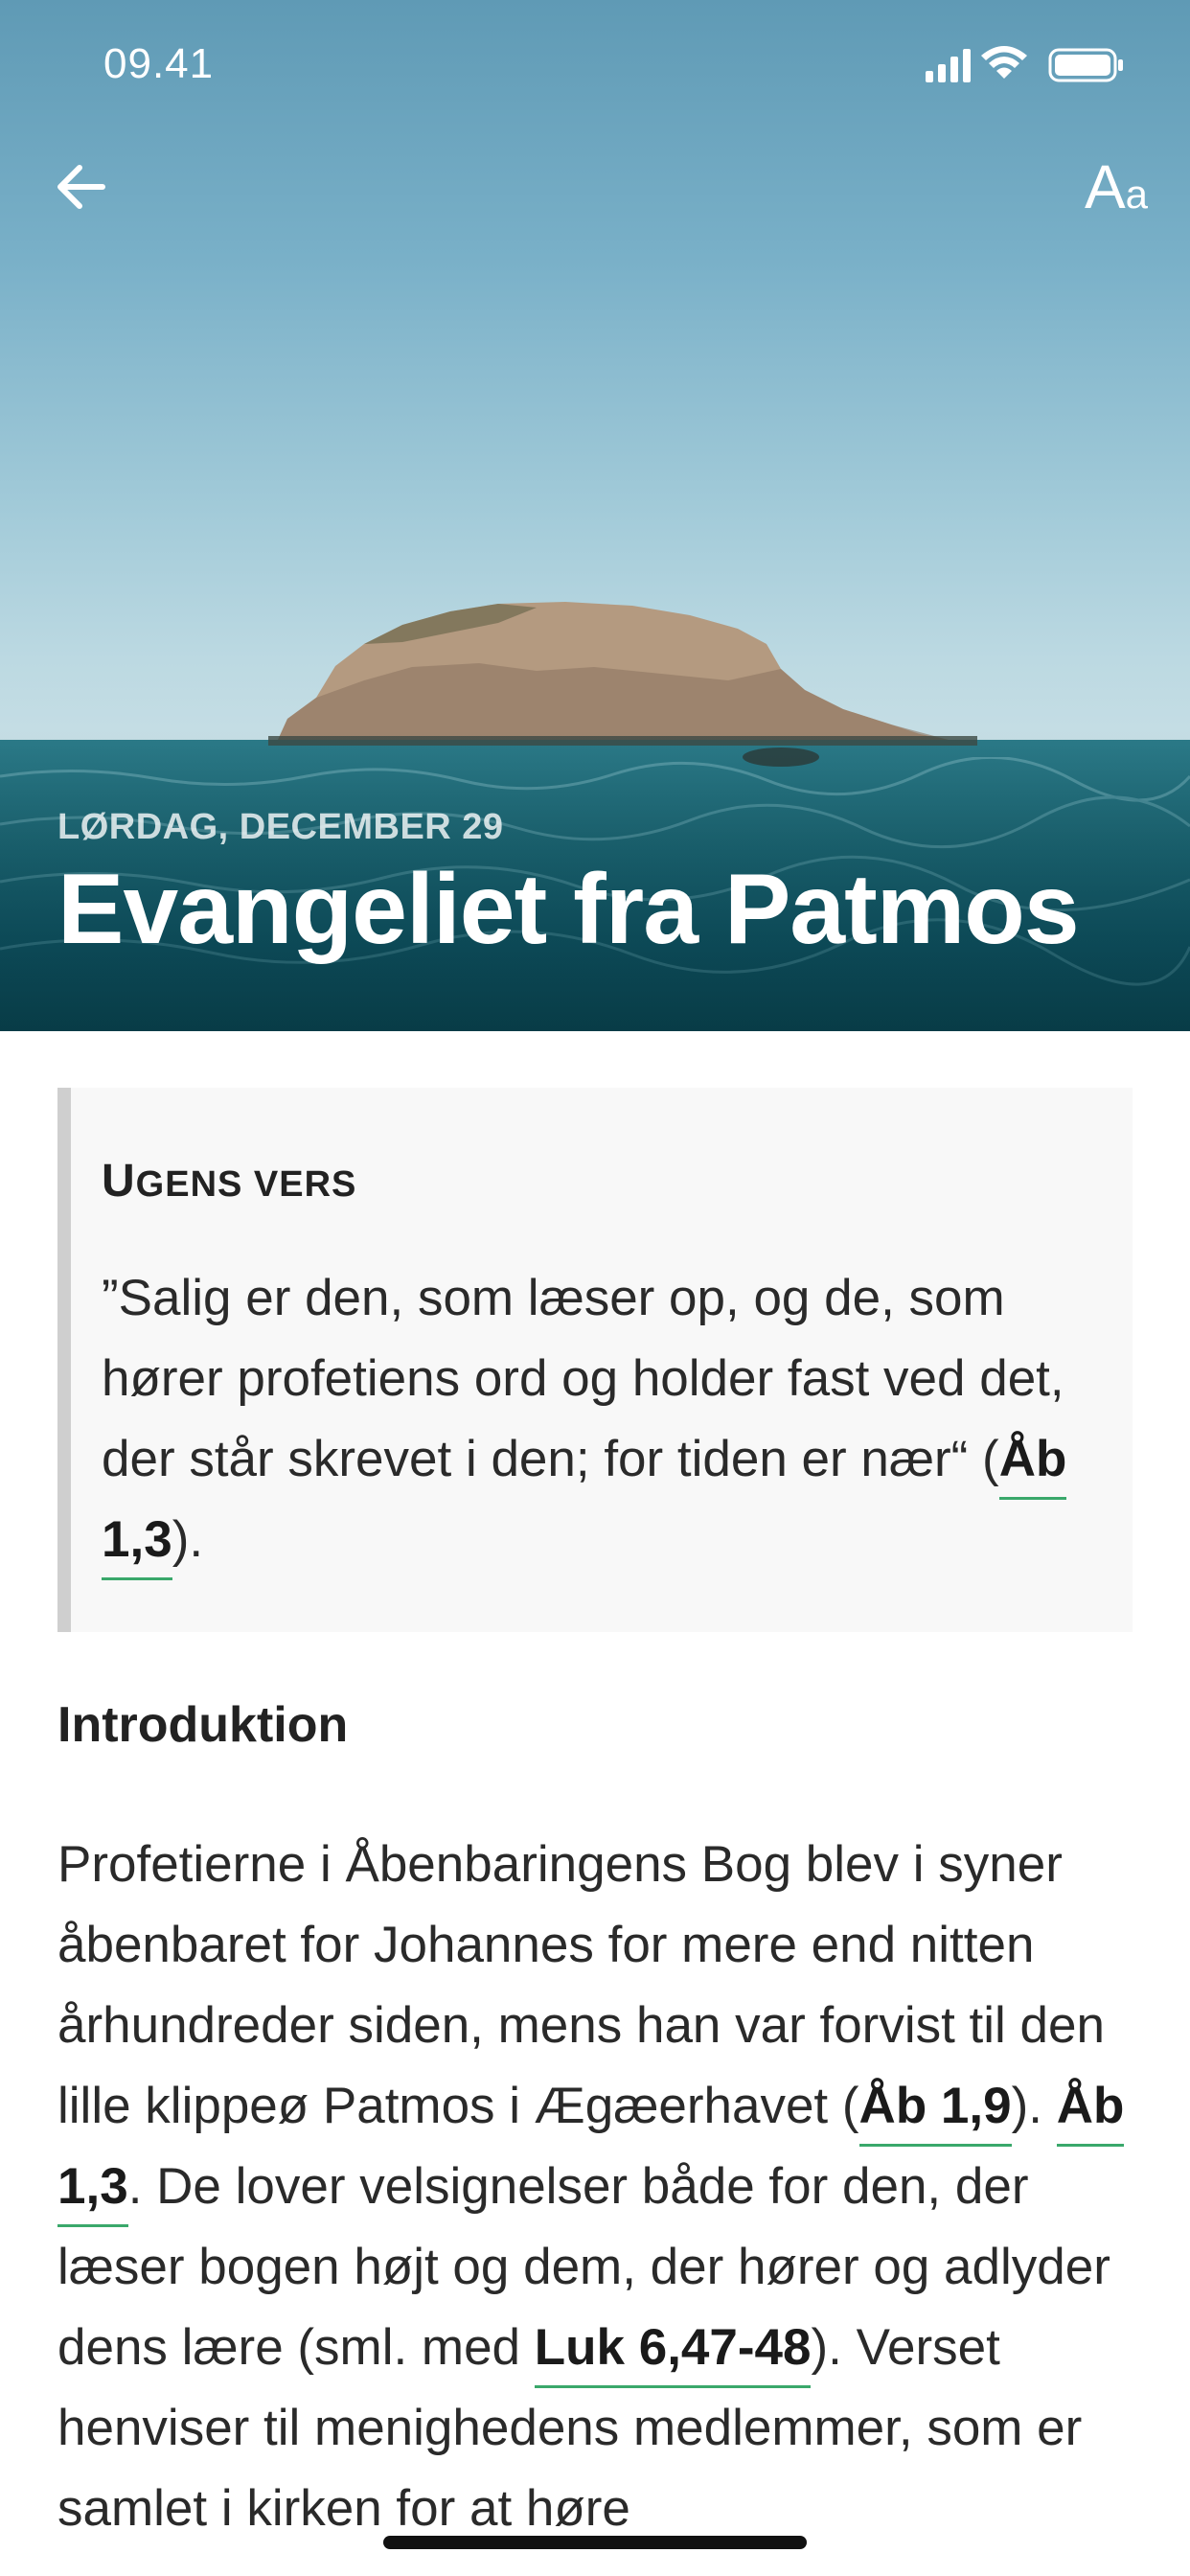  What do you see at coordinates (595, 64) in the screenshot?
I see `status-bar: 09.41` at bounding box center [595, 64].